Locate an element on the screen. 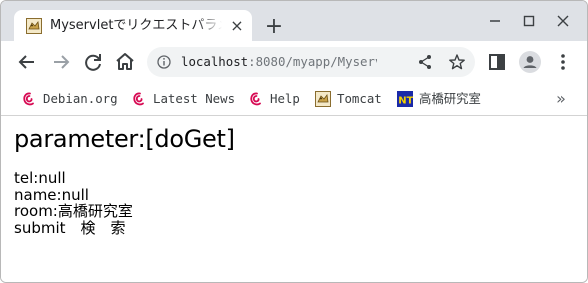 The height and width of the screenshot is (283, 588). bookmark-label: Latest News is located at coordinates (194, 98).